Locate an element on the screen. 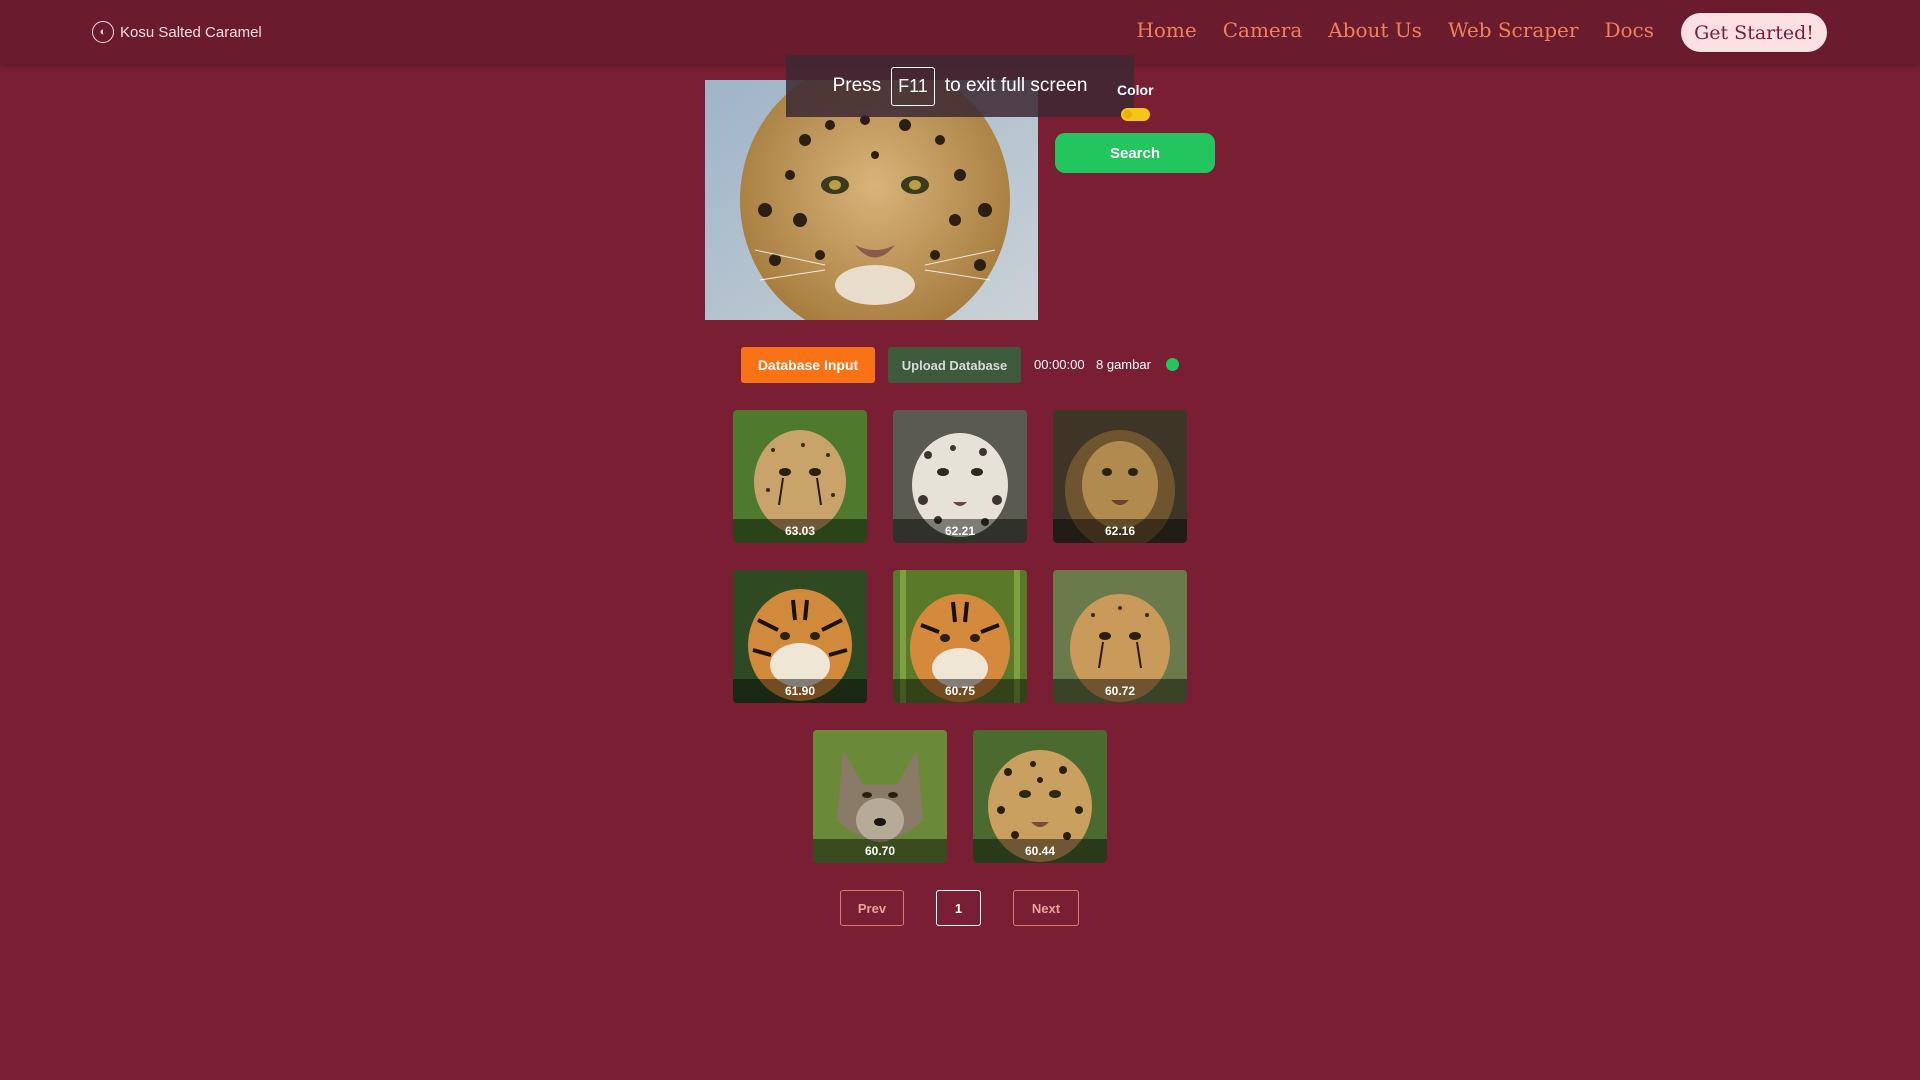 This screenshot has width=1920, height=1080. fullscreen-toast: Press F11 to exit full screen is located at coordinates (960, 86).